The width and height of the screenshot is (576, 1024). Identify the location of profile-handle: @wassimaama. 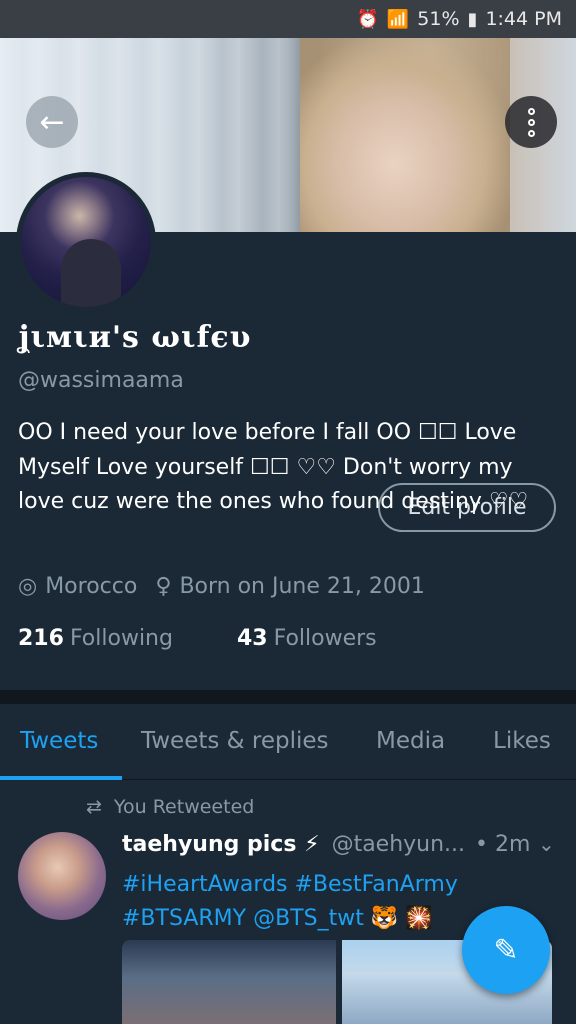
(101, 380).